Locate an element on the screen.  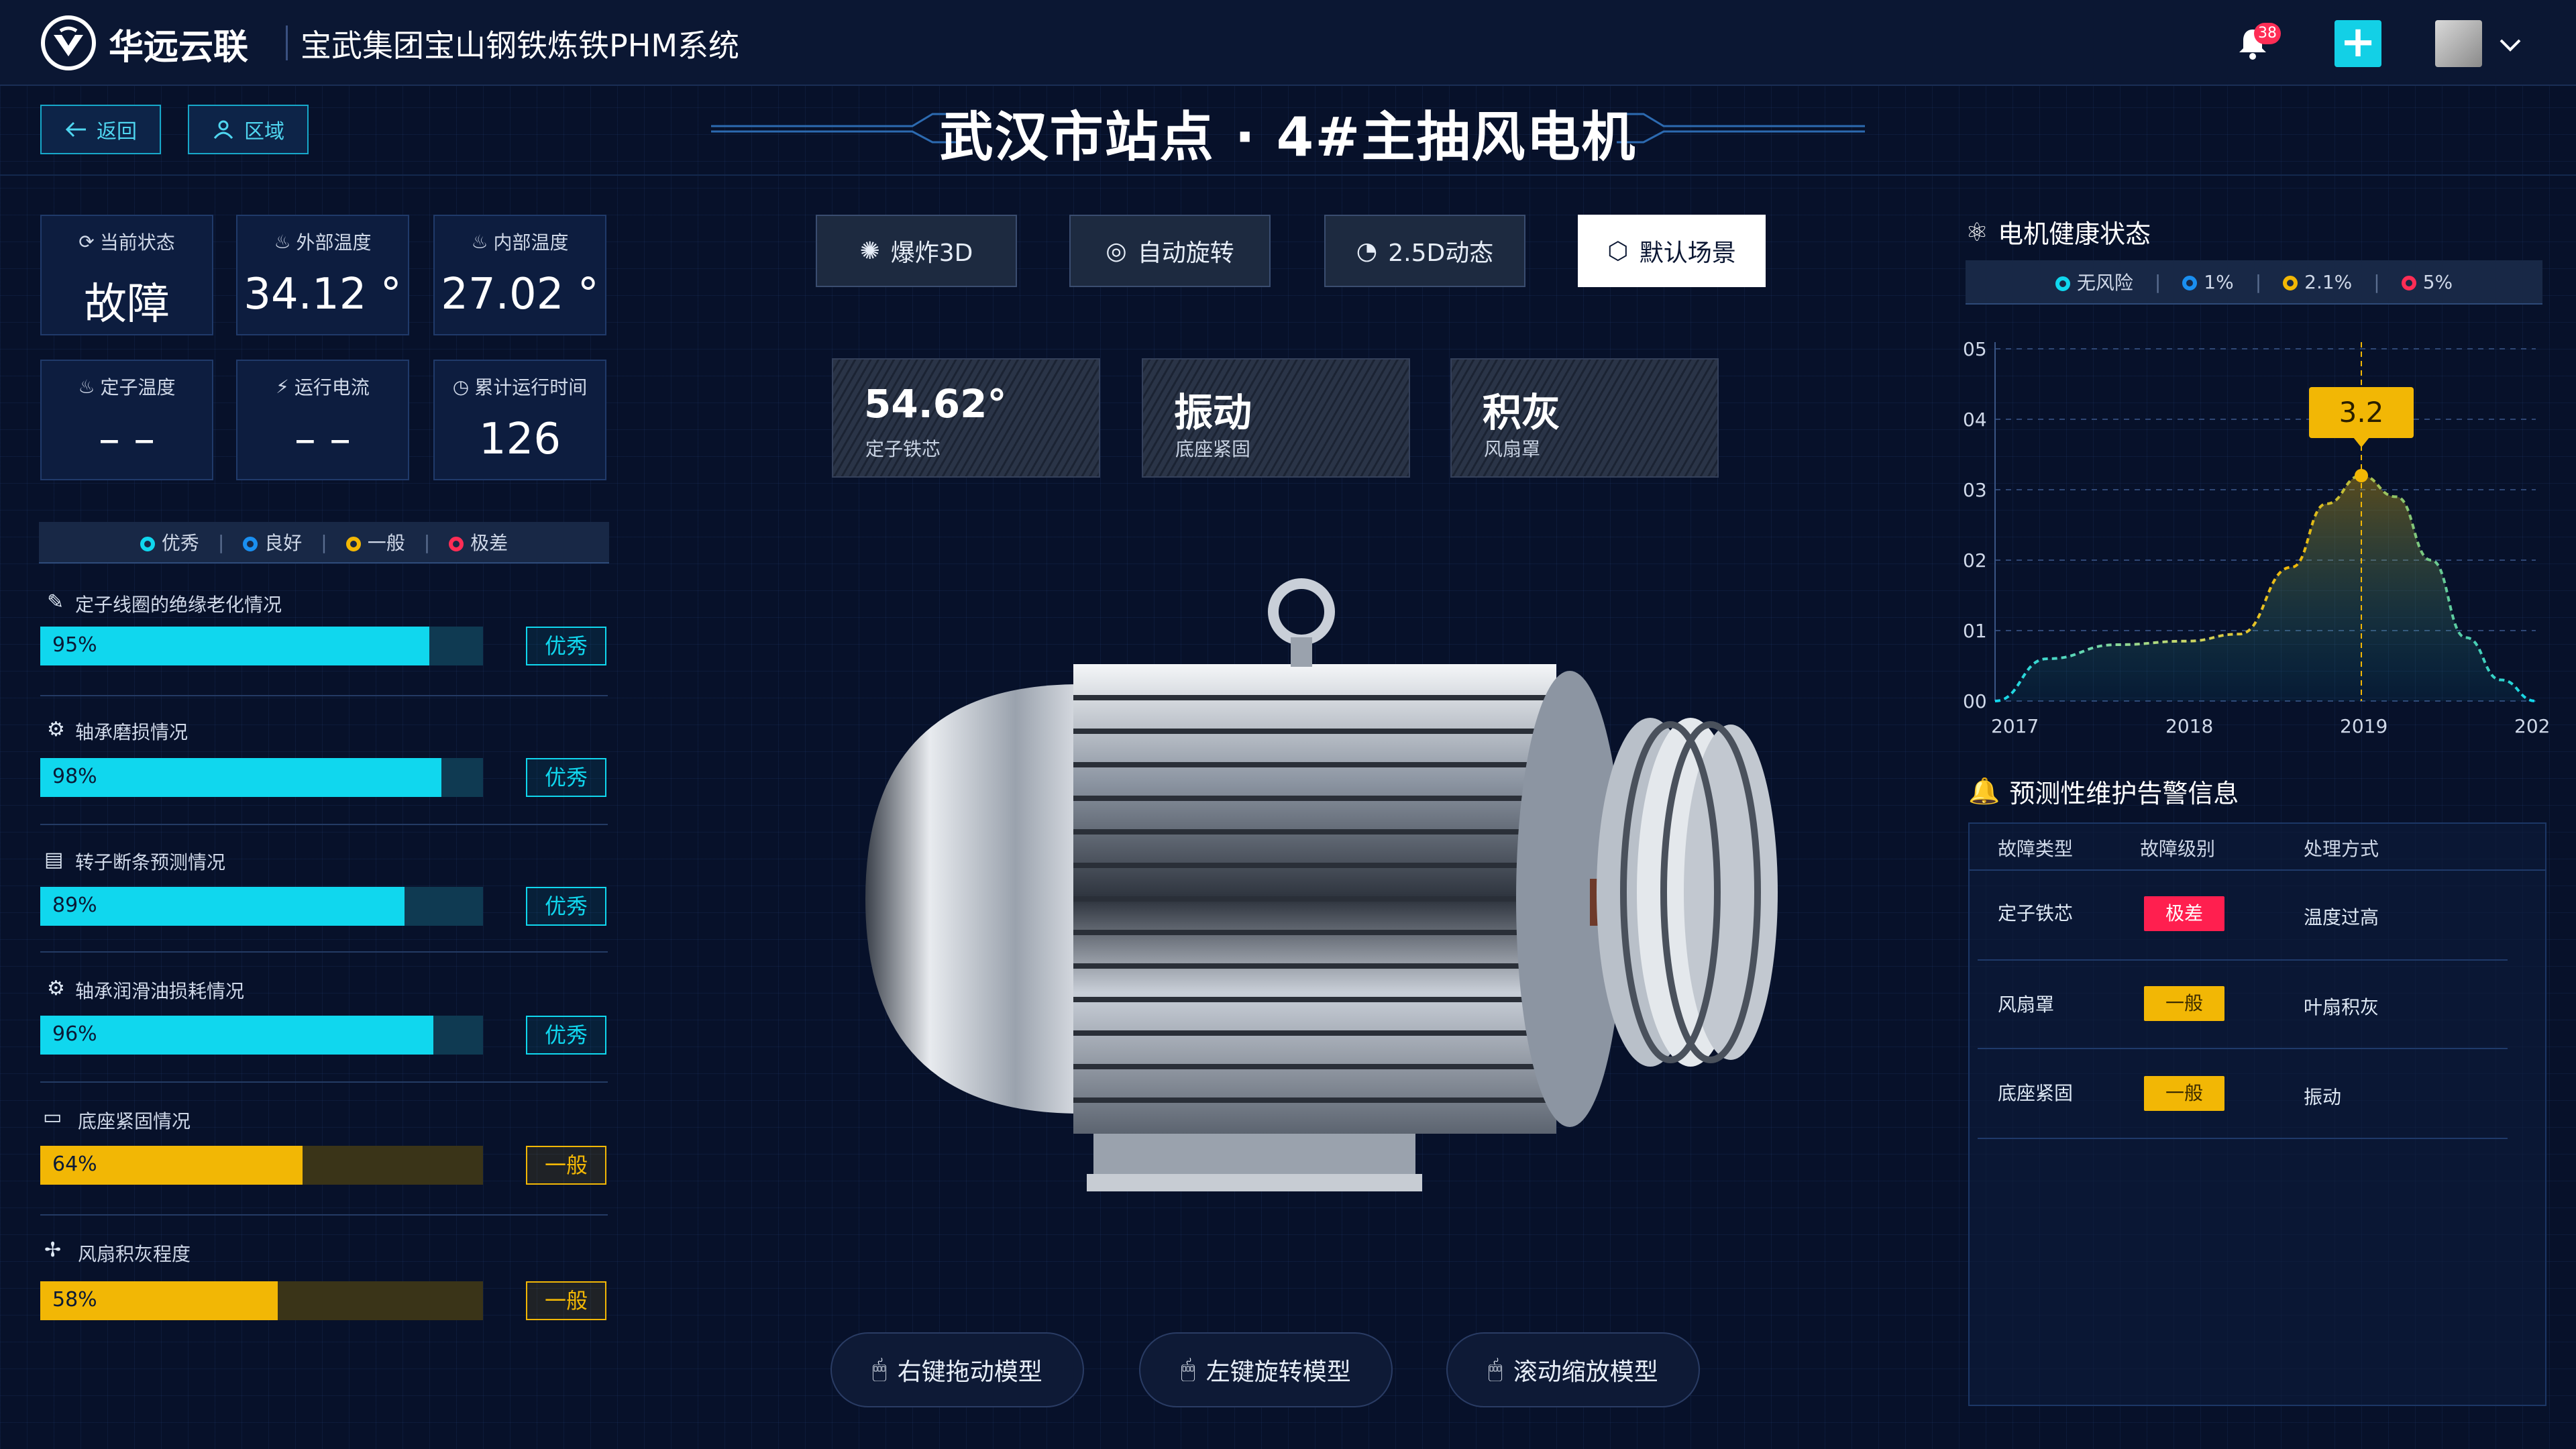
y-tick-label: 03 is located at coordinates (1975, 490).